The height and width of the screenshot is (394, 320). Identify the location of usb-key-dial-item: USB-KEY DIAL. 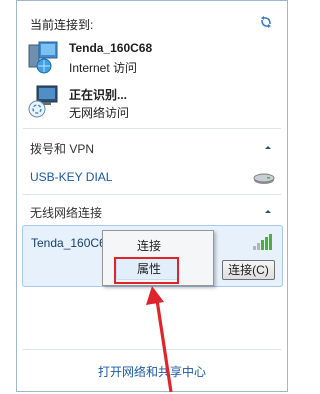
(71, 177).